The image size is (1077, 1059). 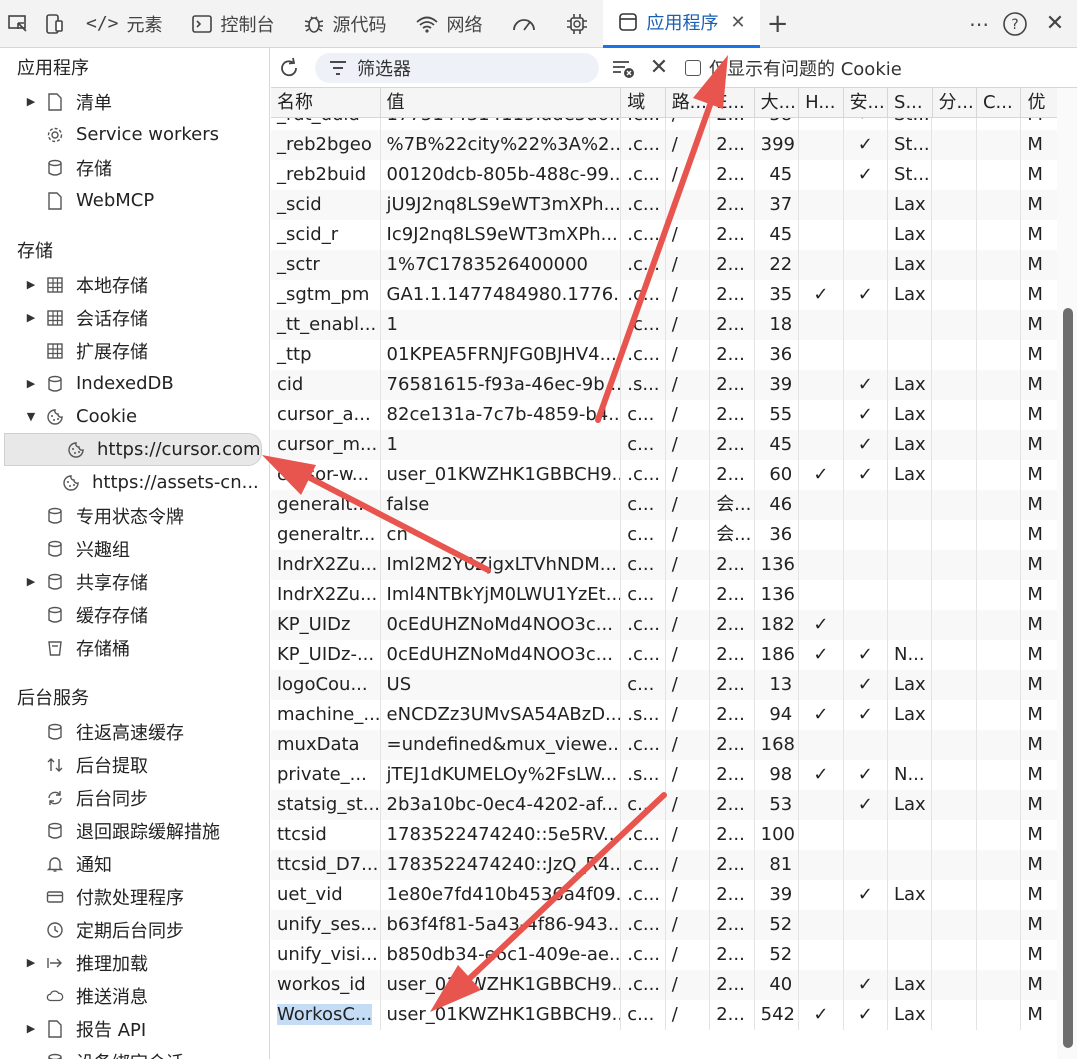 What do you see at coordinates (134, 515) in the screenshot?
I see `sidebar-item: 专用状态令牌` at bounding box center [134, 515].